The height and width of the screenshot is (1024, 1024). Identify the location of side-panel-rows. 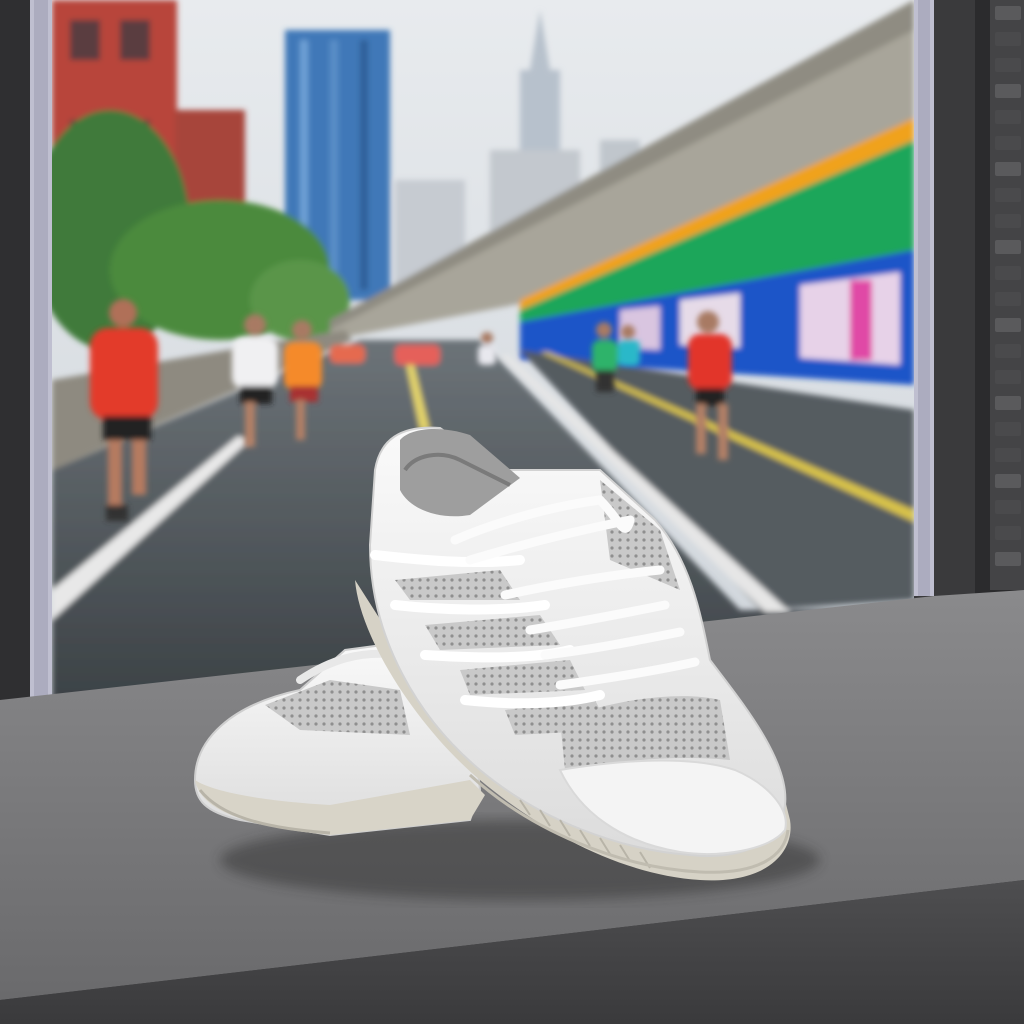
(1008, 295).